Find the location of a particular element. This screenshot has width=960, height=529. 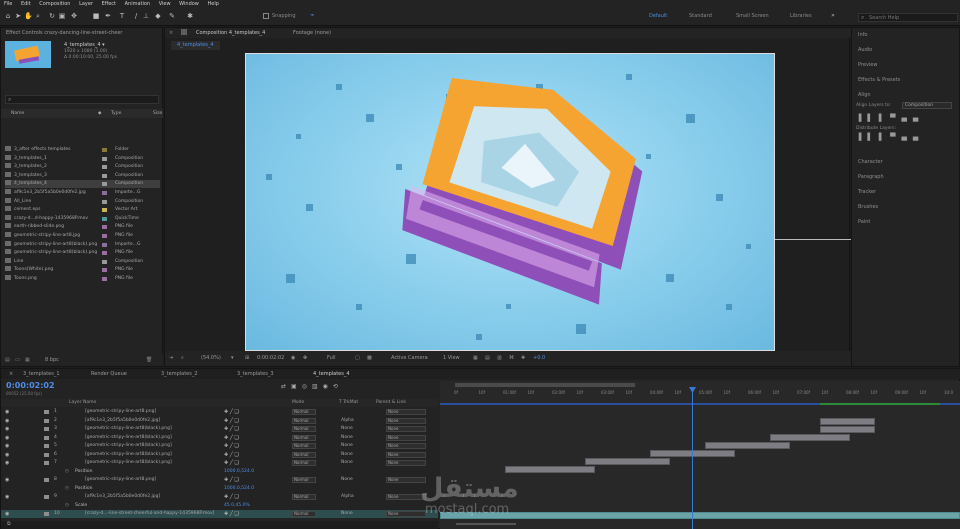

brush-tool-icon: / is located at coordinates (136, 16).